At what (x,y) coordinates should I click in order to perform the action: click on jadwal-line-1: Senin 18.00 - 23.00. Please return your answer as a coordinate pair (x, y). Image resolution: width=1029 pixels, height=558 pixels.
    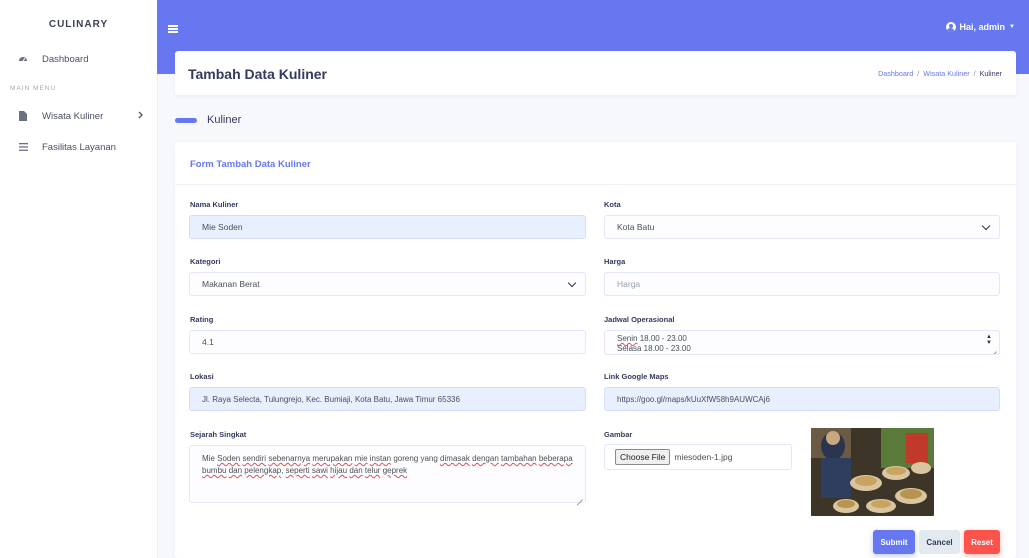
    Looking at the image, I should click on (802, 339).